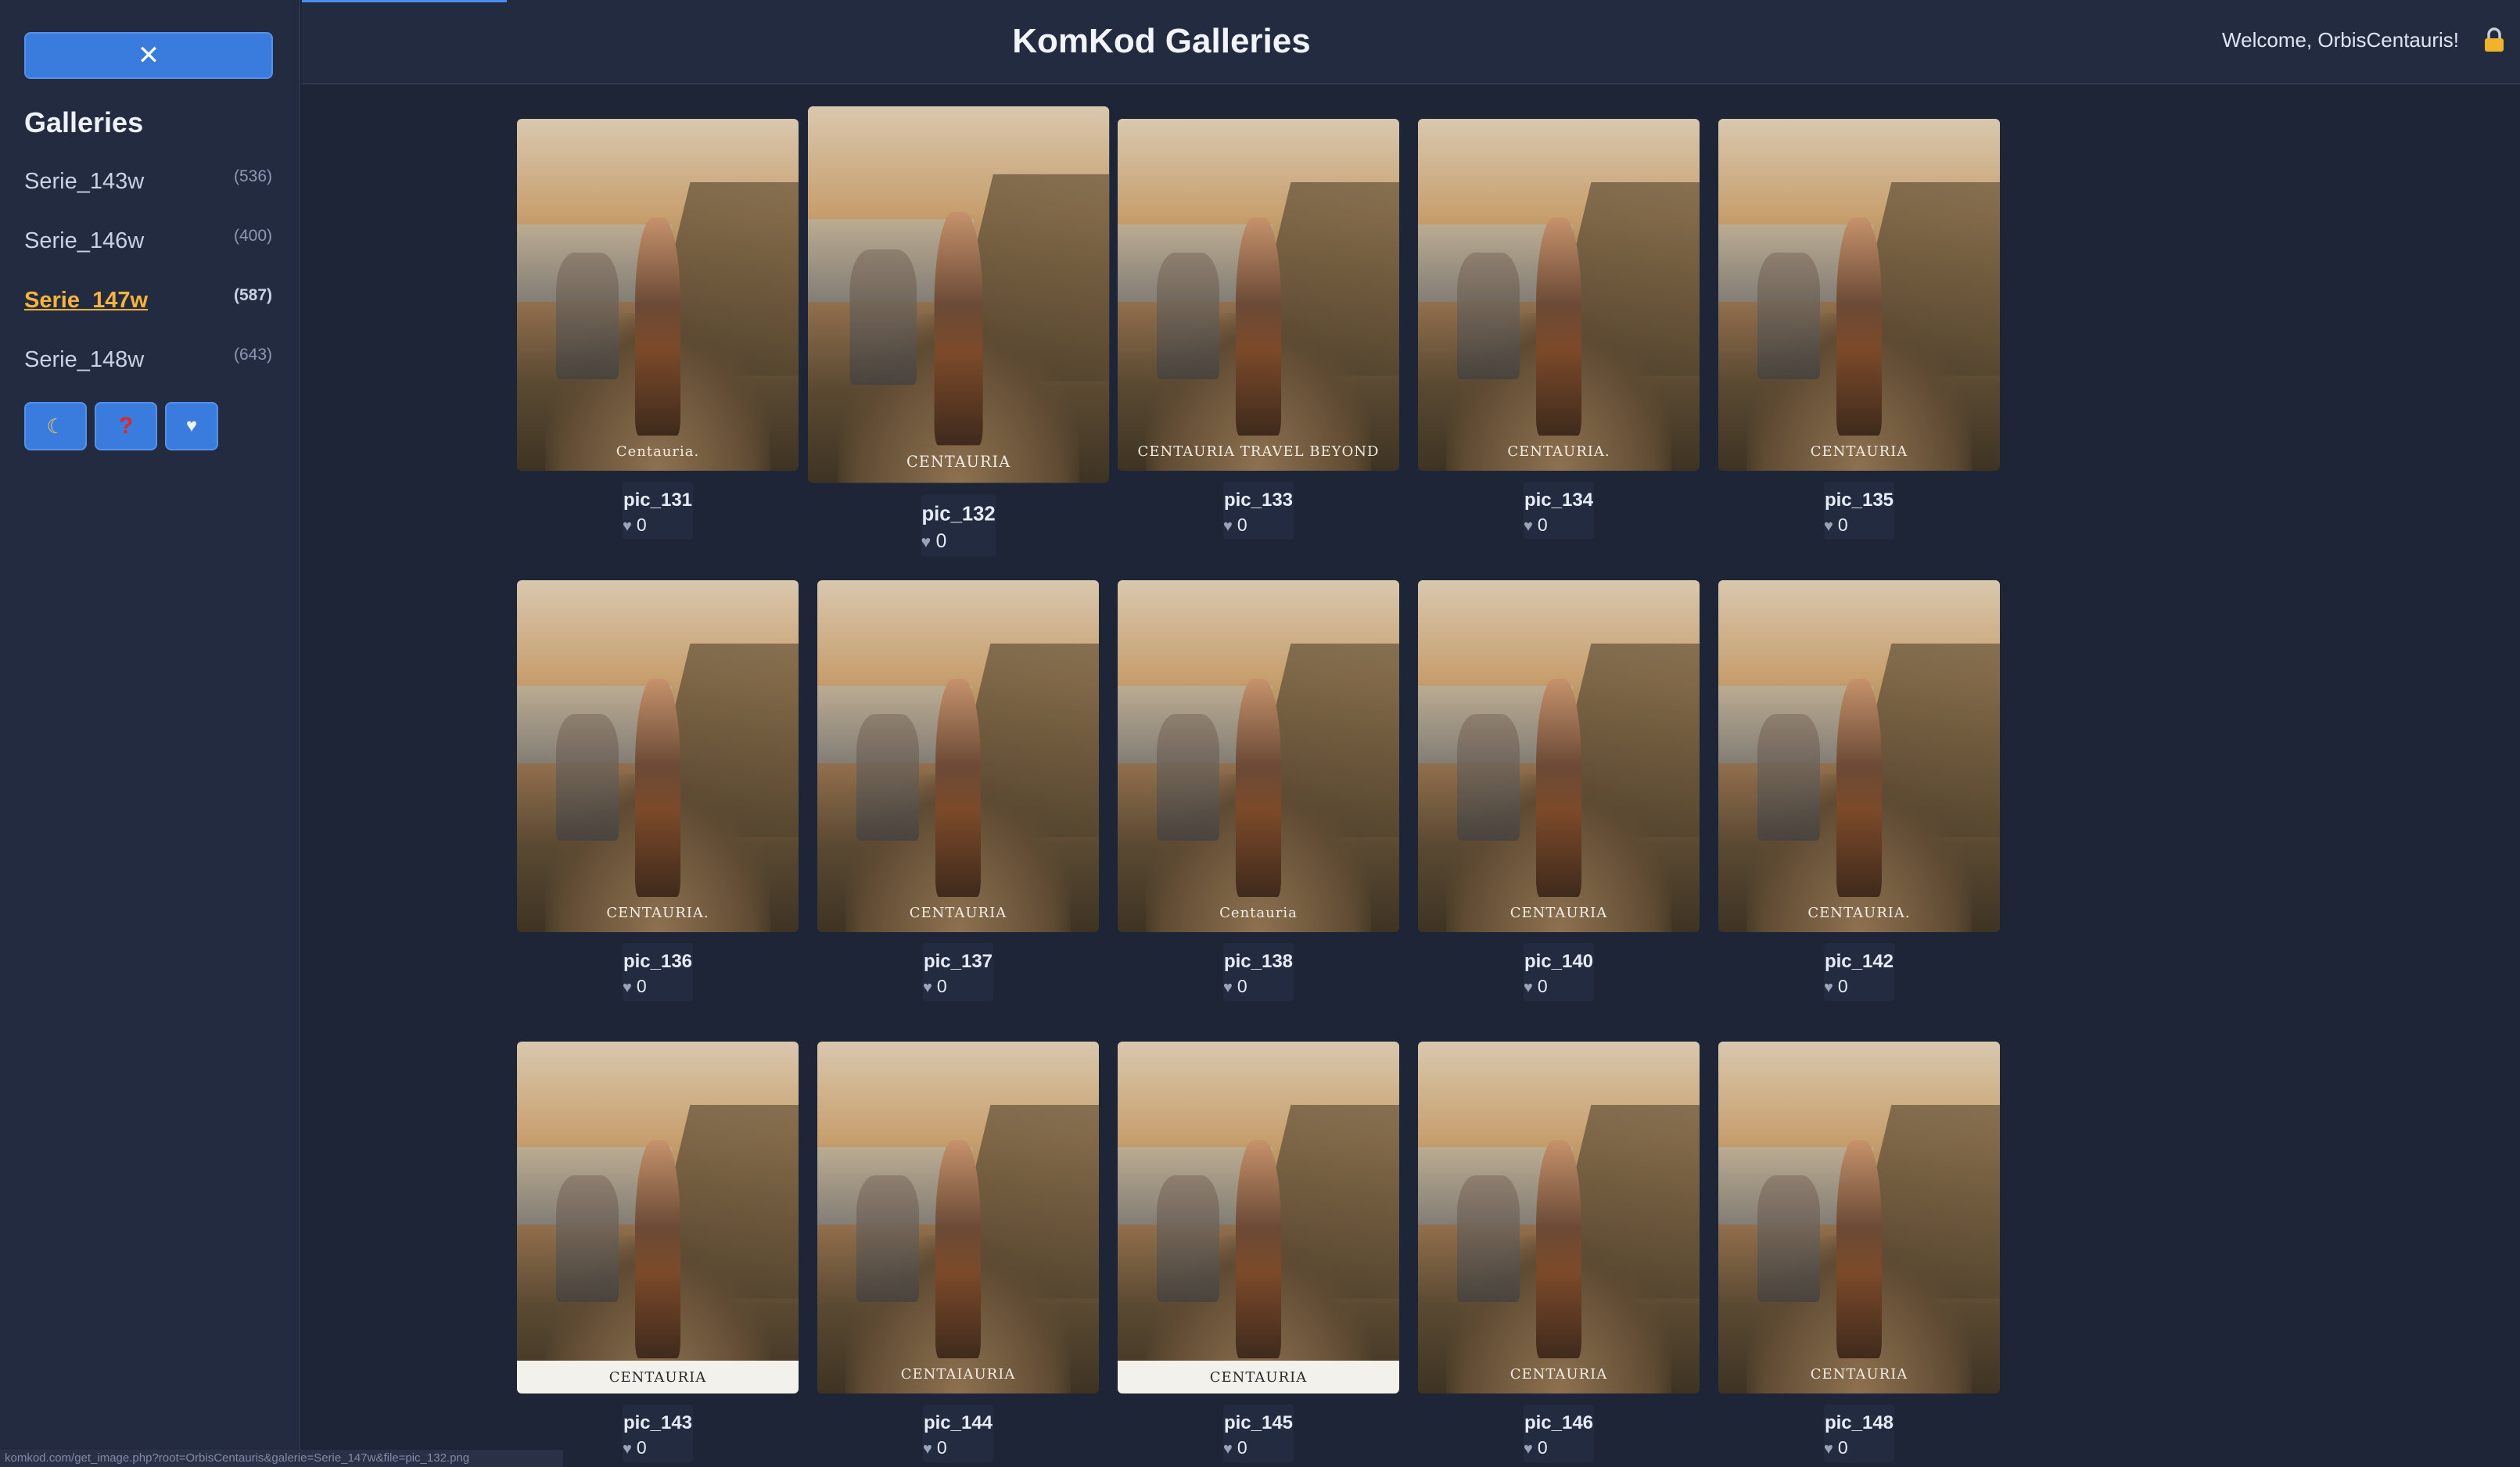  Describe the element at coordinates (84, 182) in the screenshot. I see `sidebar-item-label: Serie_143w` at that location.